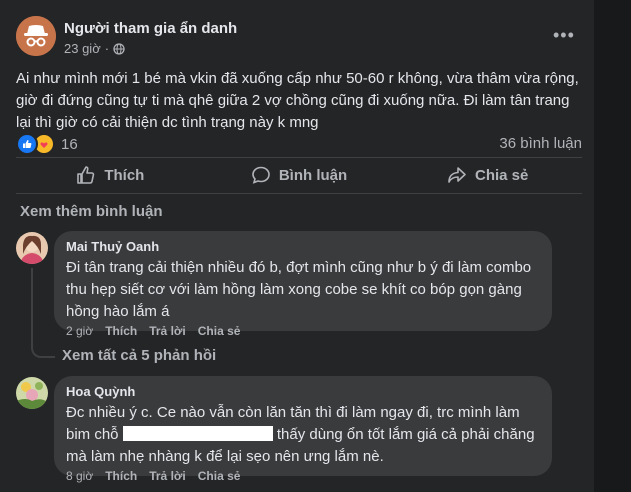  What do you see at coordinates (261, 175) in the screenshot?
I see `comment-bubble-icon` at bounding box center [261, 175].